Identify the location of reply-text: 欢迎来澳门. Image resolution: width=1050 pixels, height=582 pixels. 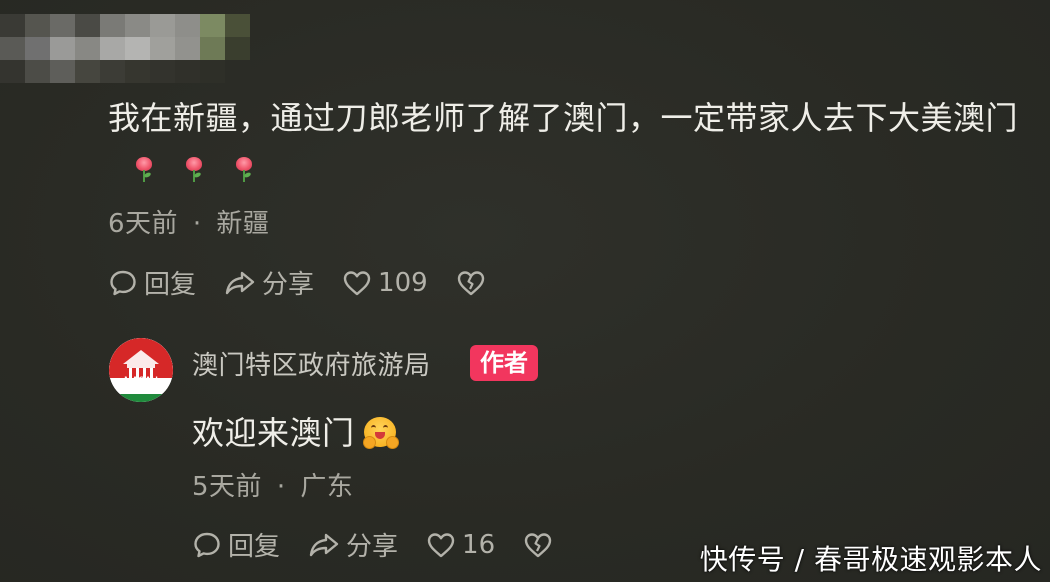
(295, 431).